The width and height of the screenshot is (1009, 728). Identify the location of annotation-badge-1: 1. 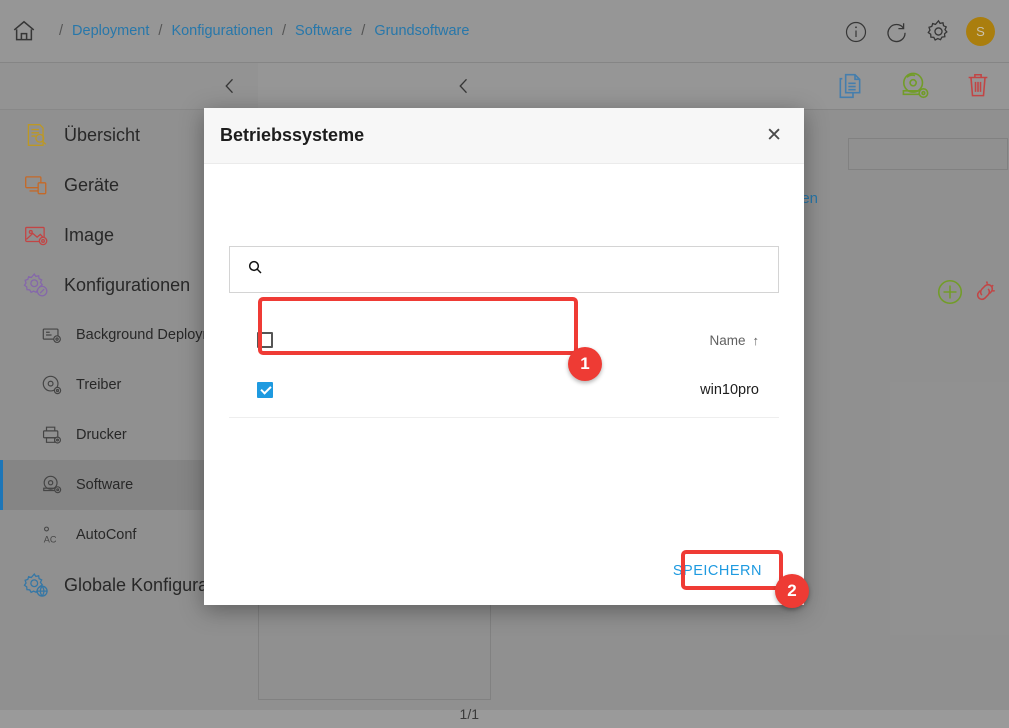
(585, 364).